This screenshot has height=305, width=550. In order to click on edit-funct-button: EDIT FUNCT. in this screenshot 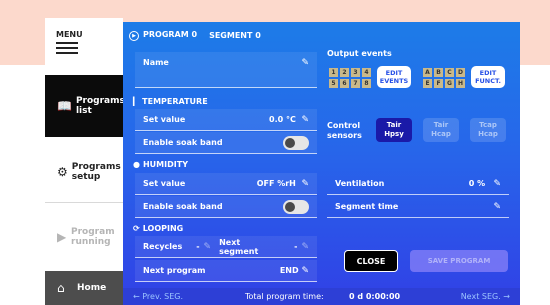, I will do `click(488, 77)`.